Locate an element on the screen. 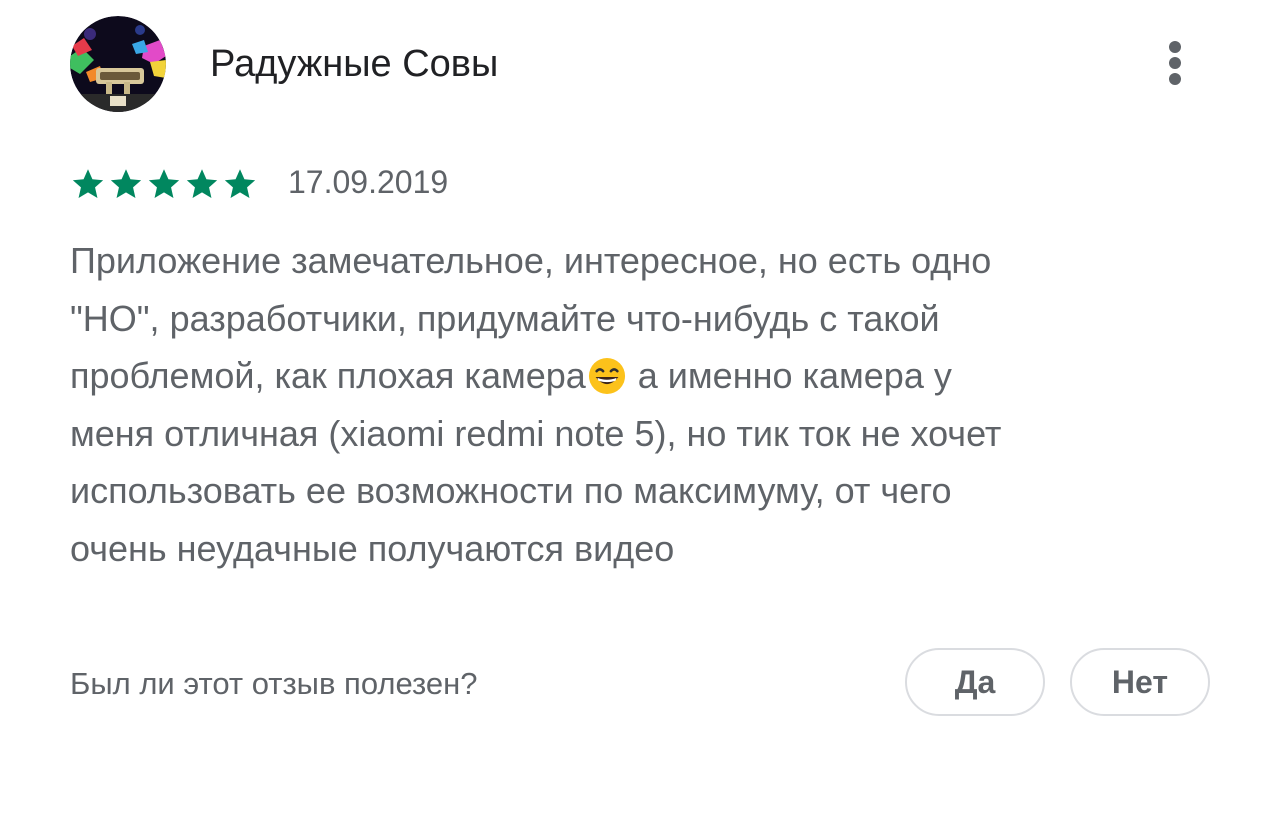 This screenshot has height=823, width=1280. helpful-yes-button: Да is located at coordinates (975, 682).